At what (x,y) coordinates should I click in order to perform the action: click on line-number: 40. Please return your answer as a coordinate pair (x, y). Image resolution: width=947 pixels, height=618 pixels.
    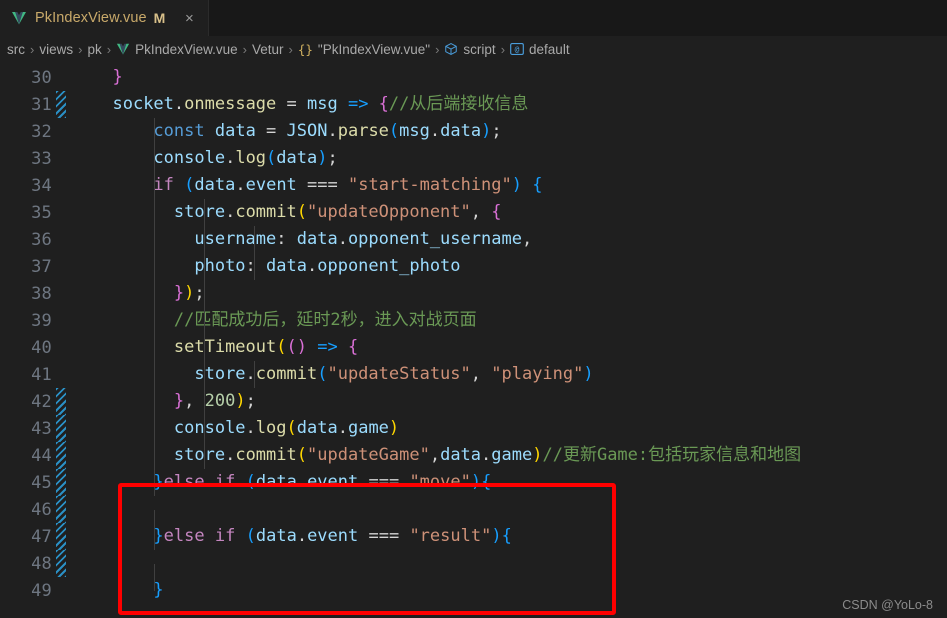
    Looking at the image, I should click on (41, 347).